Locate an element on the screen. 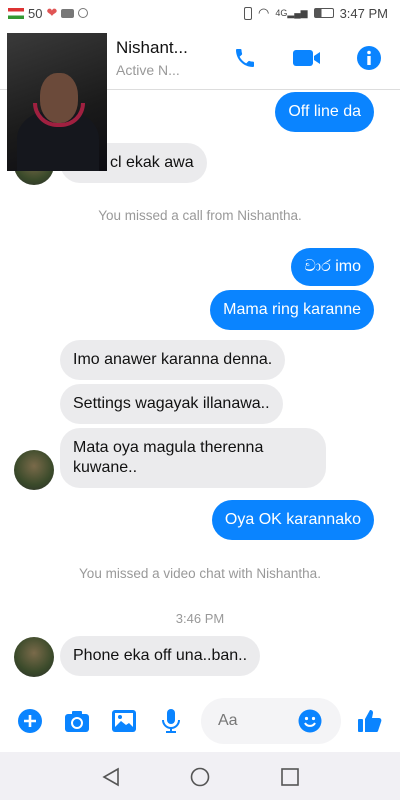  message-bubble-incoming: Settings wagayak illanawa.. is located at coordinates (171, 404).